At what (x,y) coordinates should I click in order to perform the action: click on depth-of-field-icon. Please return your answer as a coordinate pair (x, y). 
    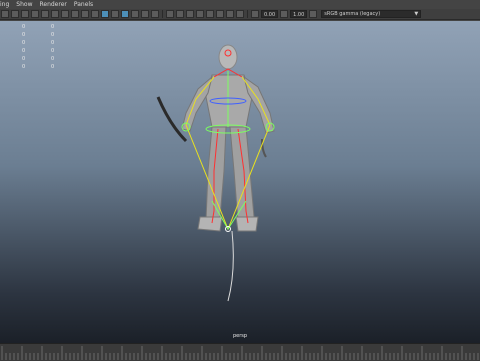
    Looking at the image, I should click on (240, 14).